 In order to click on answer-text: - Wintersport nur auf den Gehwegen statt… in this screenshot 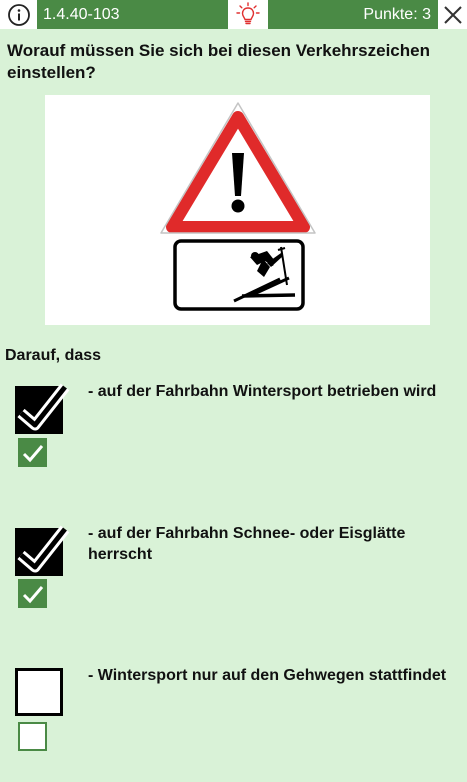, I will do `click(267, 675)`.